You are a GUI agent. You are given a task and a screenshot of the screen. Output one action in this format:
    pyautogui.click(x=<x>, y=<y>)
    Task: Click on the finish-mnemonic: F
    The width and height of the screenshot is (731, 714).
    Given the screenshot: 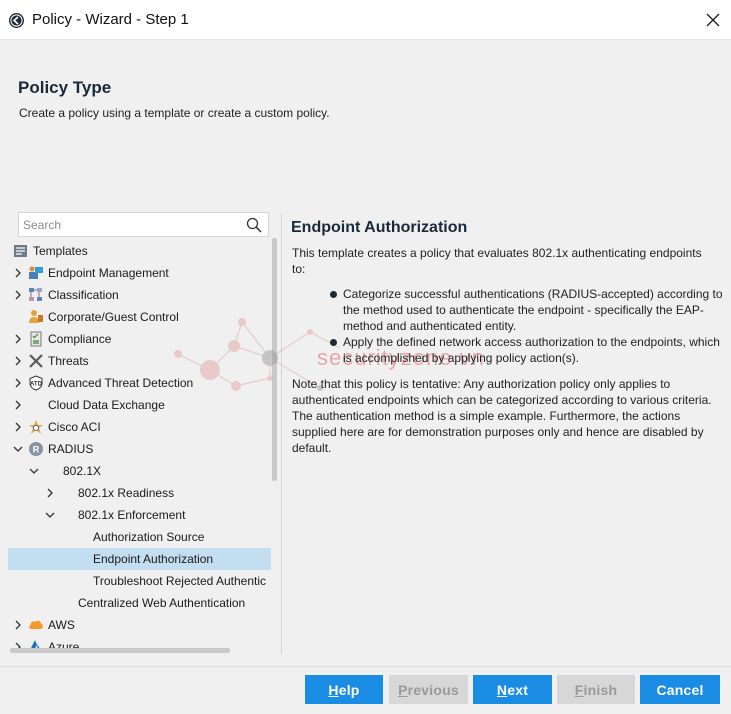 What is the action you would take?
    pyautogui.click(x=579, y=689)
    